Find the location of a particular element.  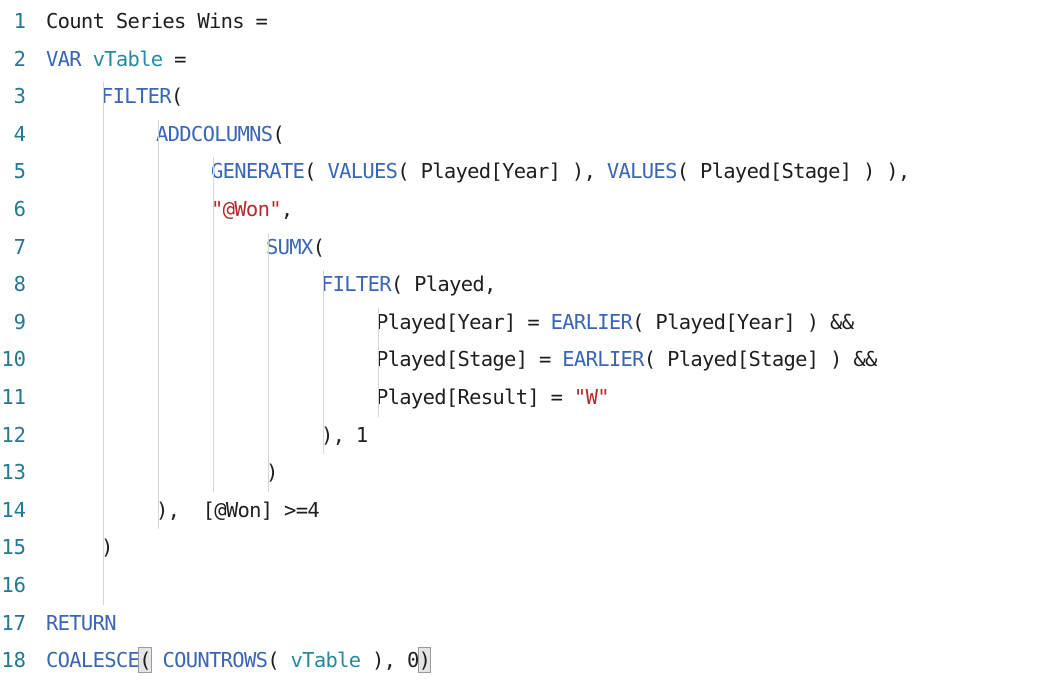

code-line: 6 "@Won", is located at coordinates (523, 209).